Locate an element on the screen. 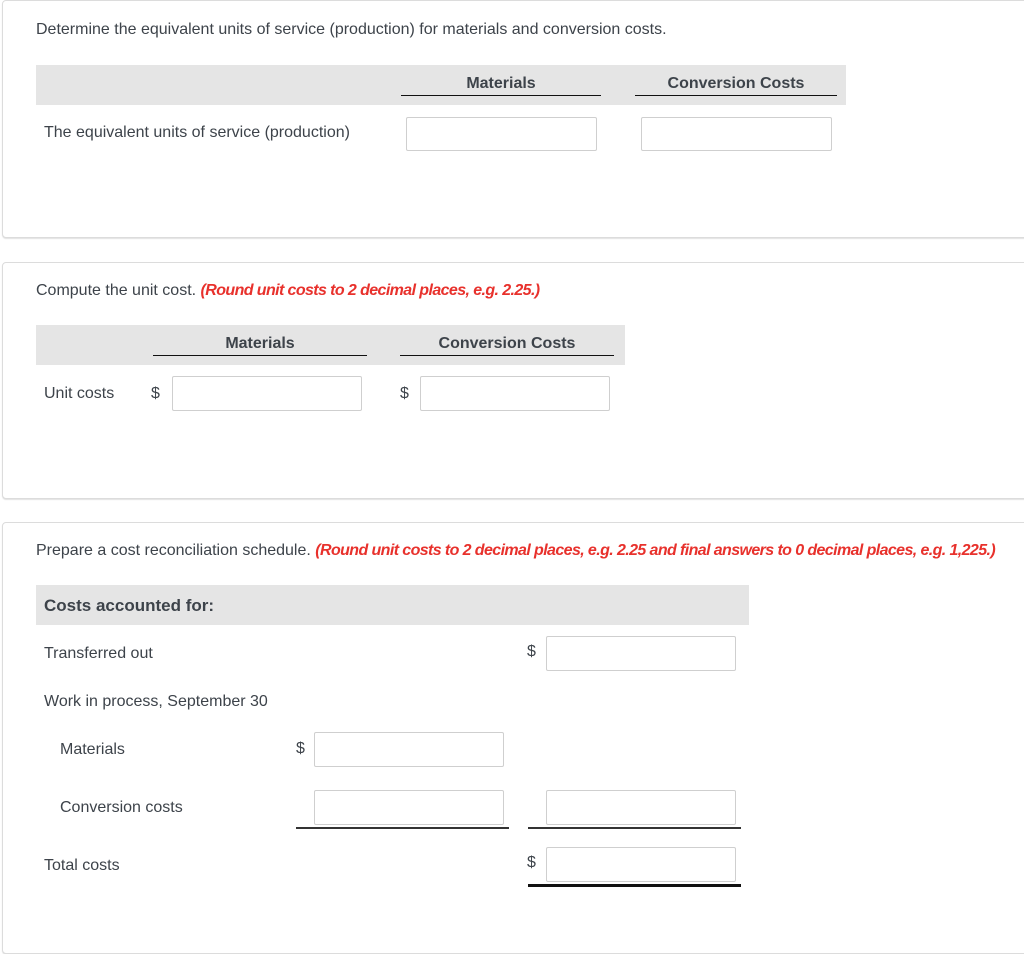 Image resolution: width=1024 pixels, height=954 pixels. cost-reconciliation-prompt-text: Prepare a cost reconciliation schedule. is located at coordinates (173, 550).